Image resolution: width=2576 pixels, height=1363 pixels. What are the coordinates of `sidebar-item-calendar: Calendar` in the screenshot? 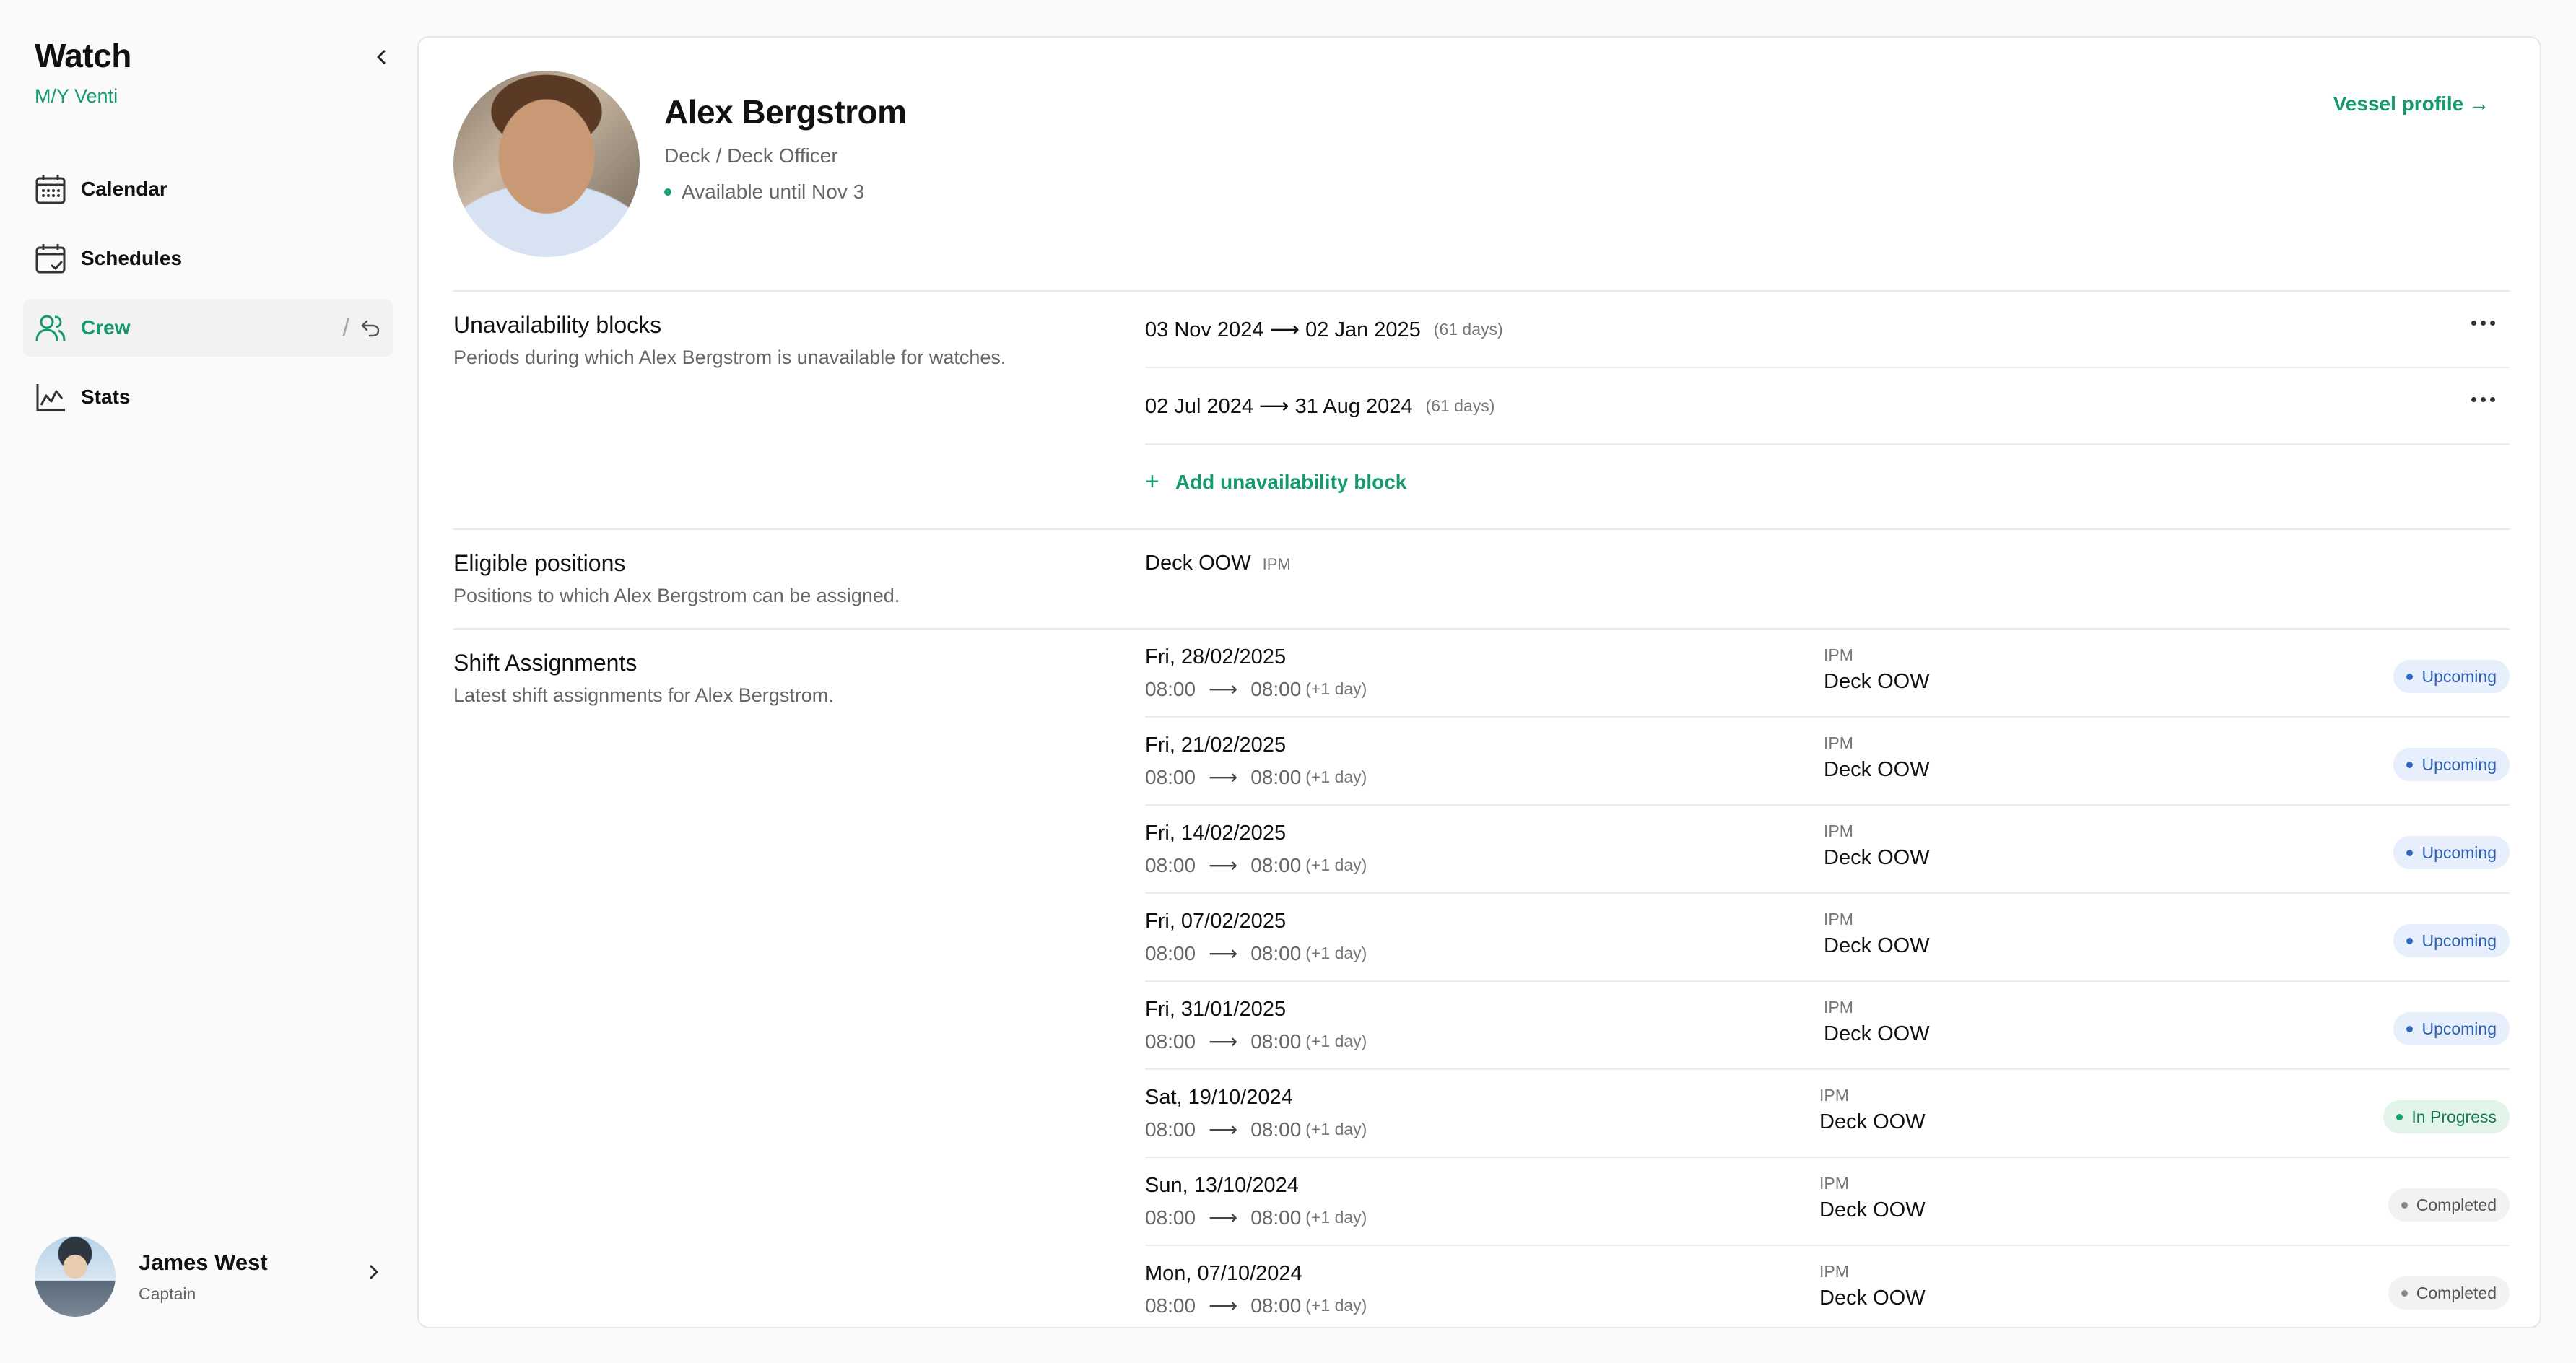 It's located at (208, 189).